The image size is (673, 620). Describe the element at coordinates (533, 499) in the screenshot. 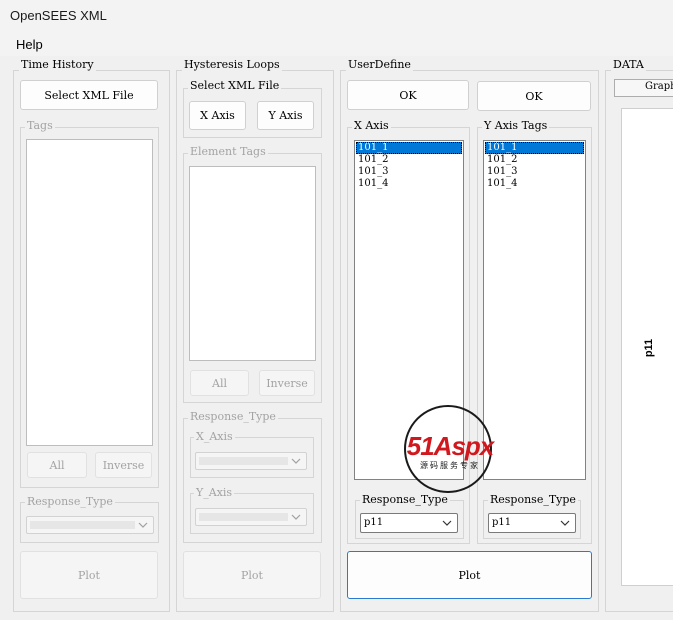

I see `ud-y-response-type-label: Response_Type` at that location.